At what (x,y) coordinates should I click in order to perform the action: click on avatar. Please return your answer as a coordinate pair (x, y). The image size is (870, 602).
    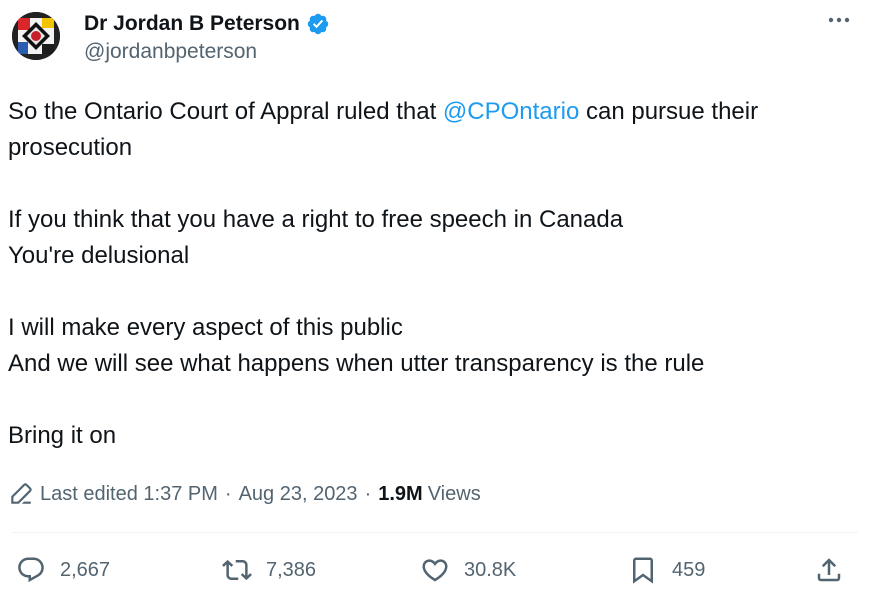
    Looking at the image, I should click on (36, 36).